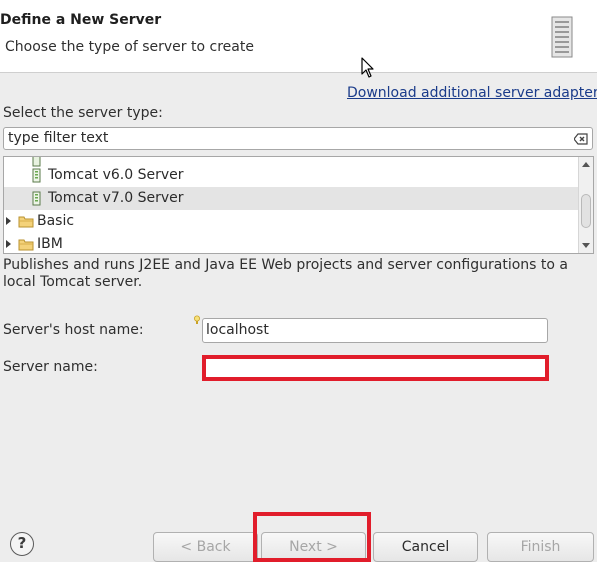 Image resolution: width=597 pixels, height=562 pixels. Describe the element at coordinates (586, 164) in the screenshot. I see `scroll-up-icon` at that location.